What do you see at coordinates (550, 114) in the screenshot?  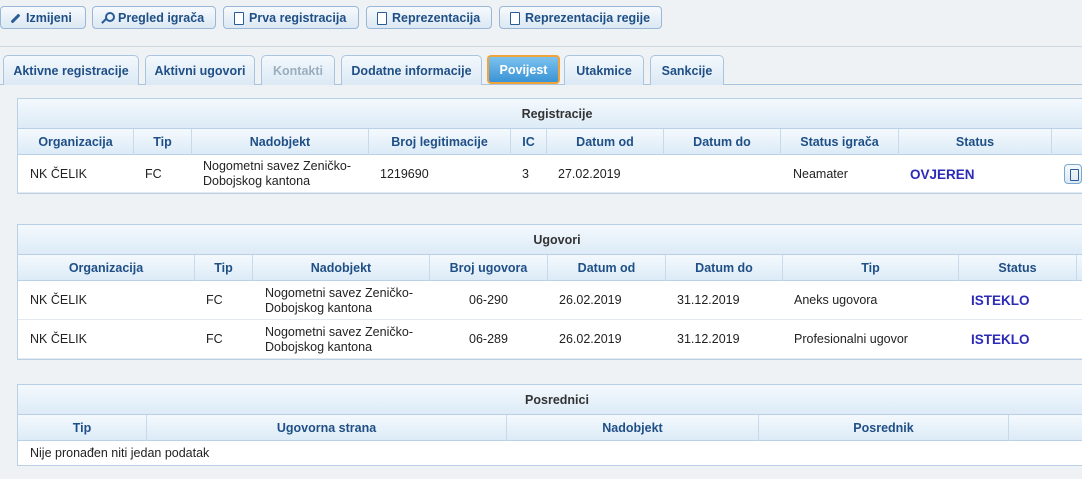 I see `registrations-title: Registracije` at bounding box center [550, 114].